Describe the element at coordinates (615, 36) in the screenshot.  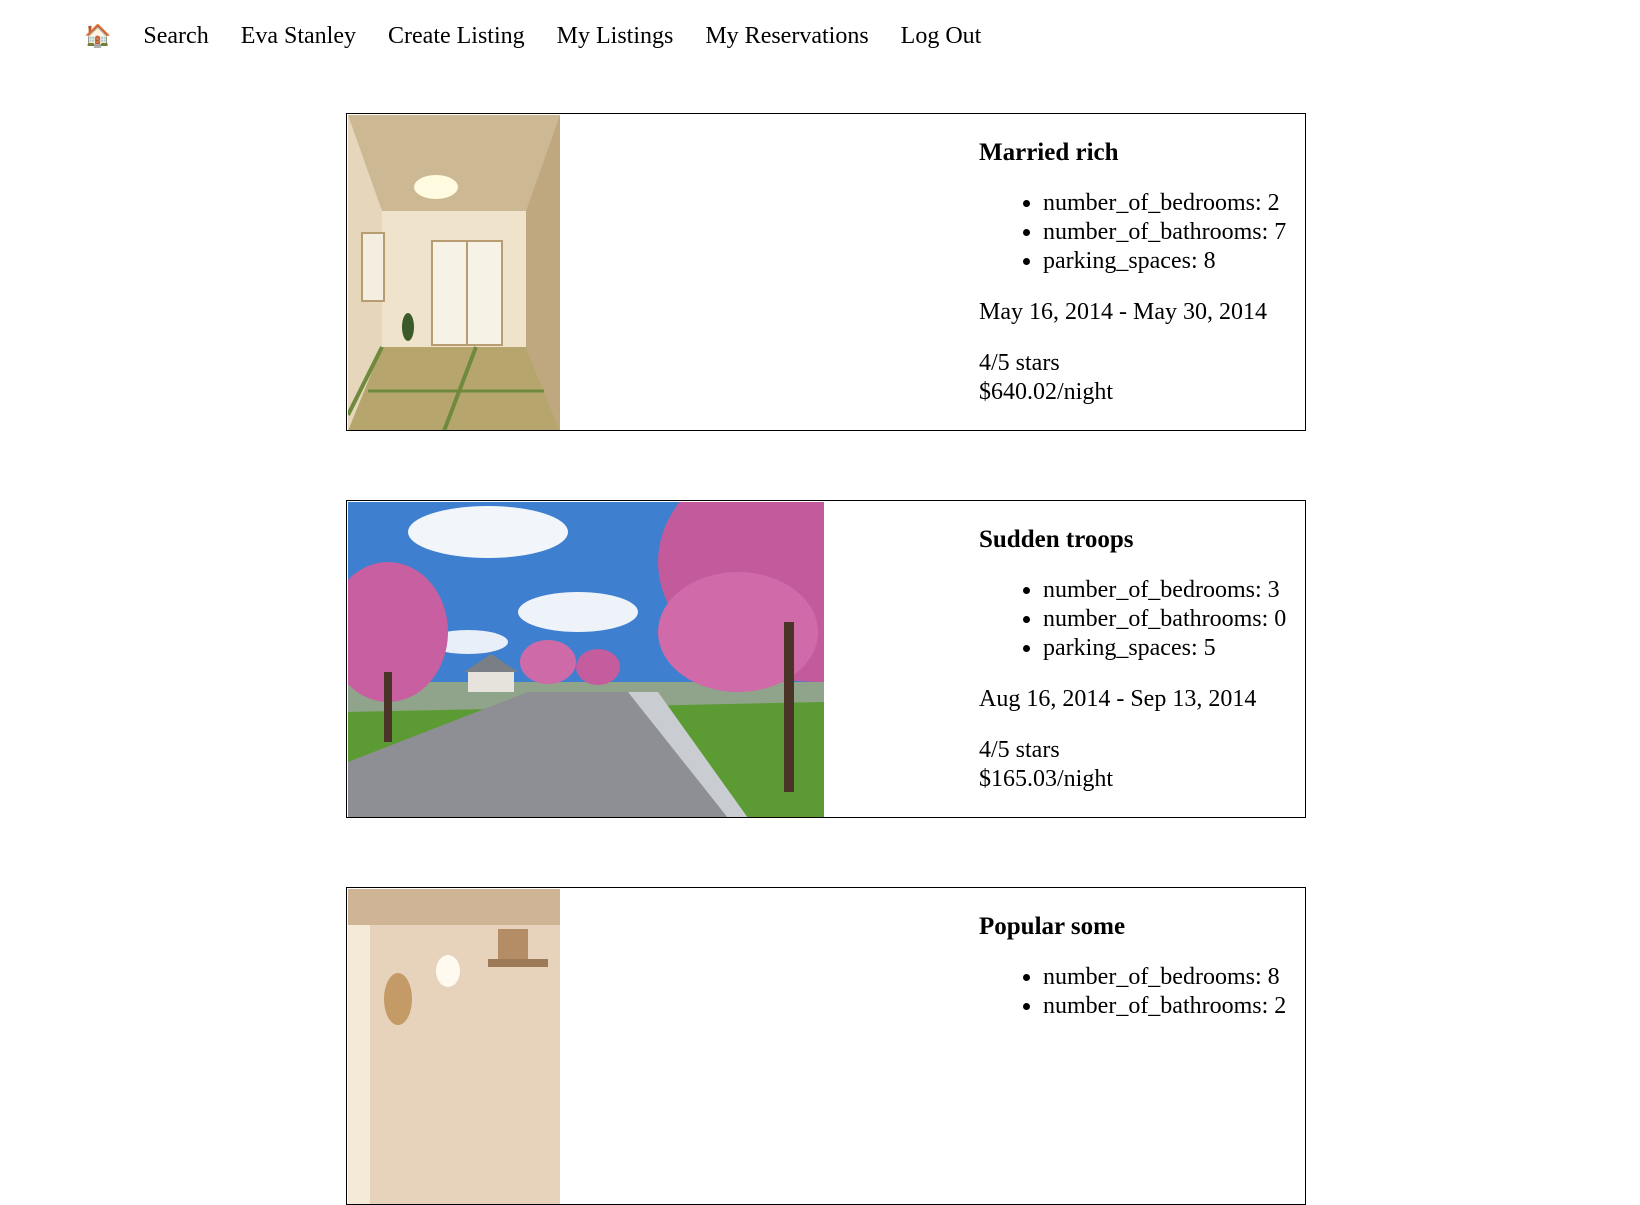
I see `nav-my-listings-link: My Listings` at that location.